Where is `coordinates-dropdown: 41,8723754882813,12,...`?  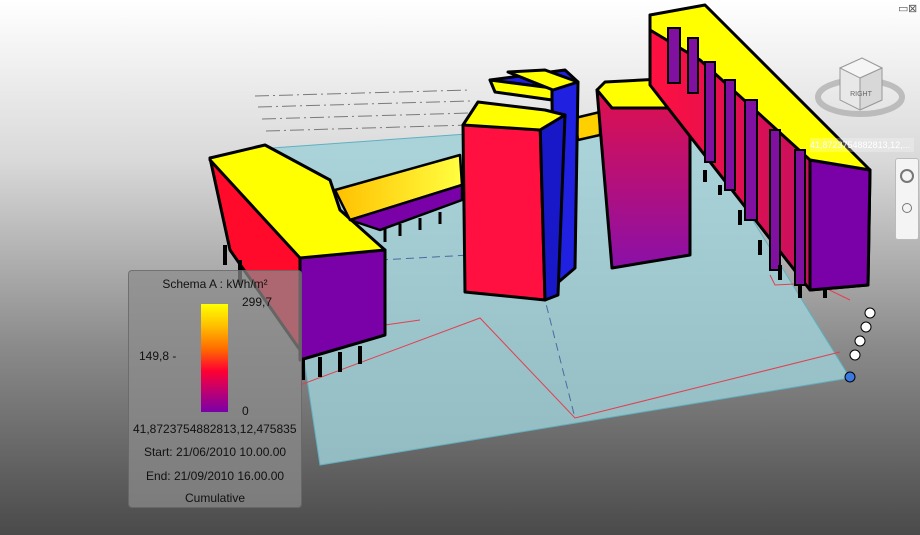 coordinates-dropdown: 41,8723754882813,12,... is located at coordinates (862, 145).